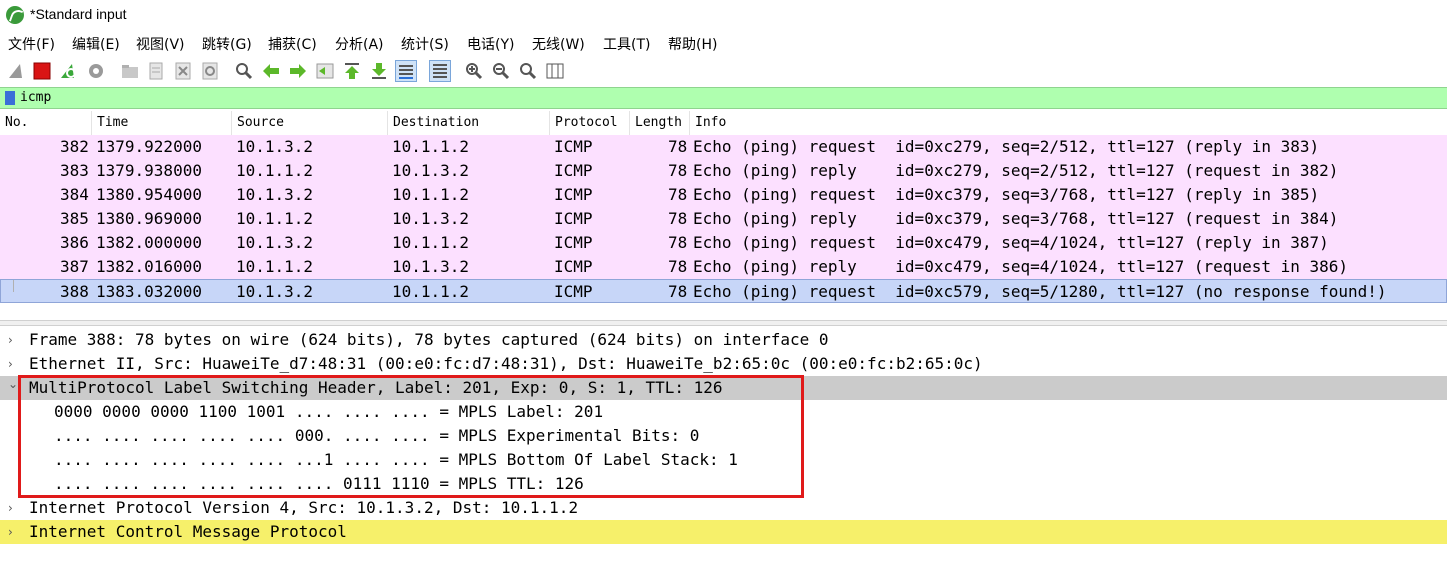 This screenshot has width=1447, height=566. Describe the element at coordinates (379, 71) in the screenshot. I see `last-packet-icon` at that location.